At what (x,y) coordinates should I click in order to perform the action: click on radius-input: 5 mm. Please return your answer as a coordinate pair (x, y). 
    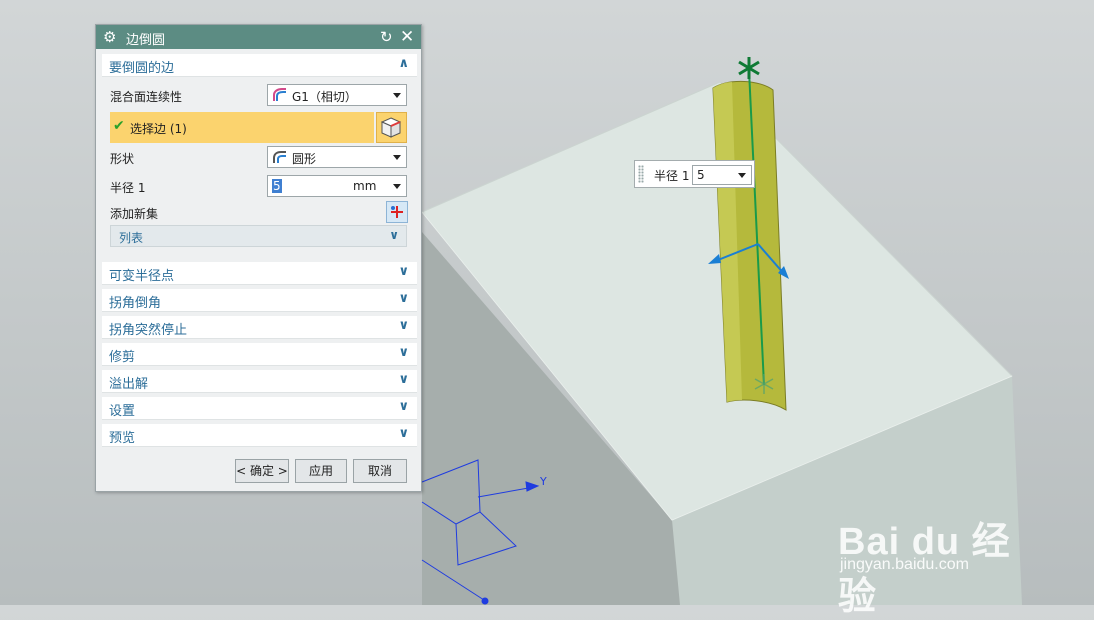
    Looking at the image, I should click on (337, 186).